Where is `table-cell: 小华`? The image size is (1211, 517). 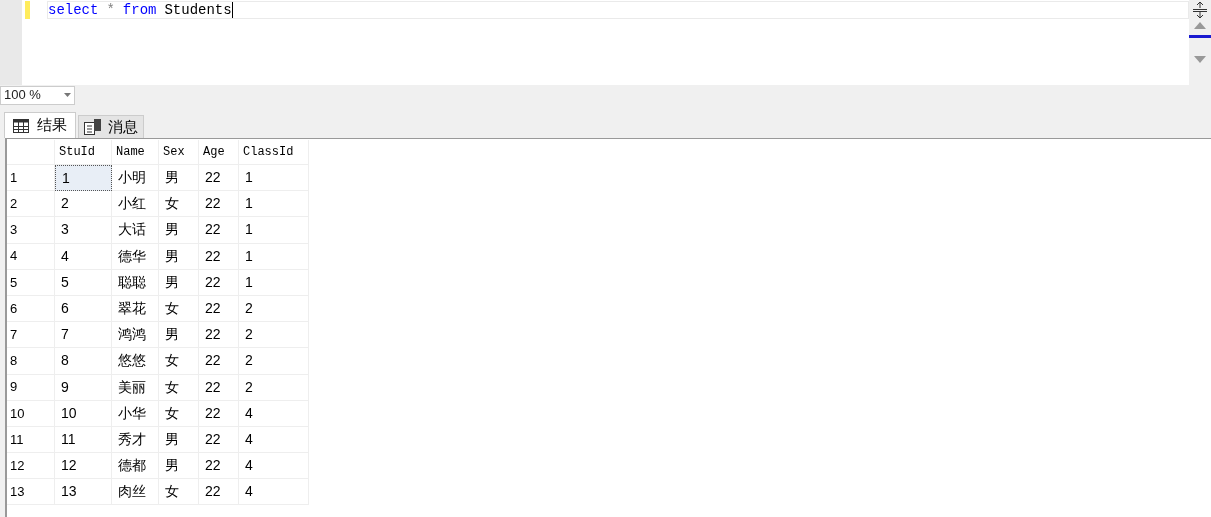 table-cell: 小华 is located at coordinates (135, 413).